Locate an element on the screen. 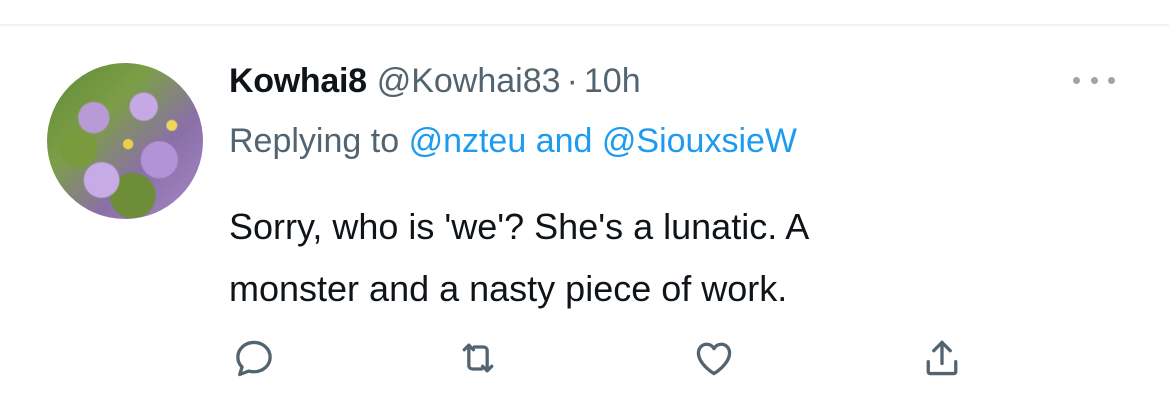 This screenshot has height=413, width=1169. reply-icon is located at coordinates (254, 358).